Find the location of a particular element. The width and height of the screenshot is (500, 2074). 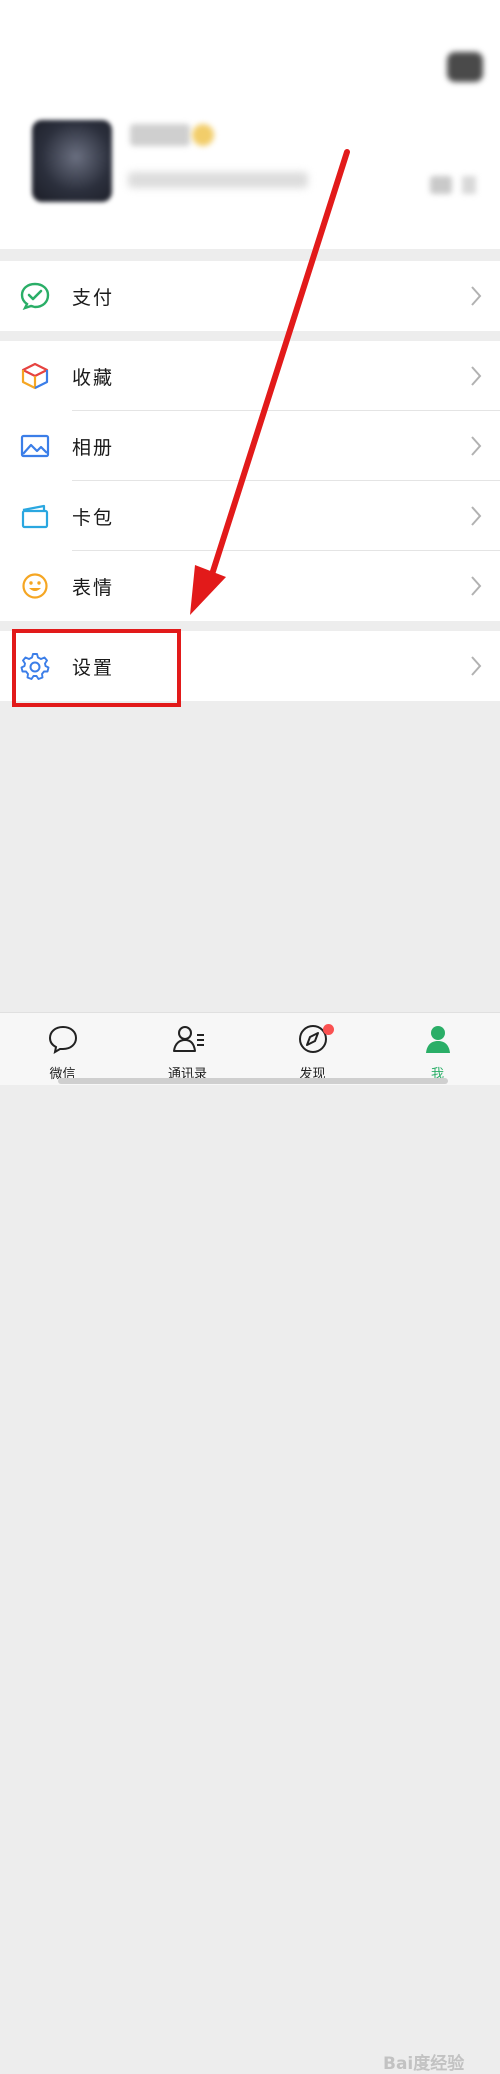

menu-item-cards: 卡包 is located at coordinates (250, 516).